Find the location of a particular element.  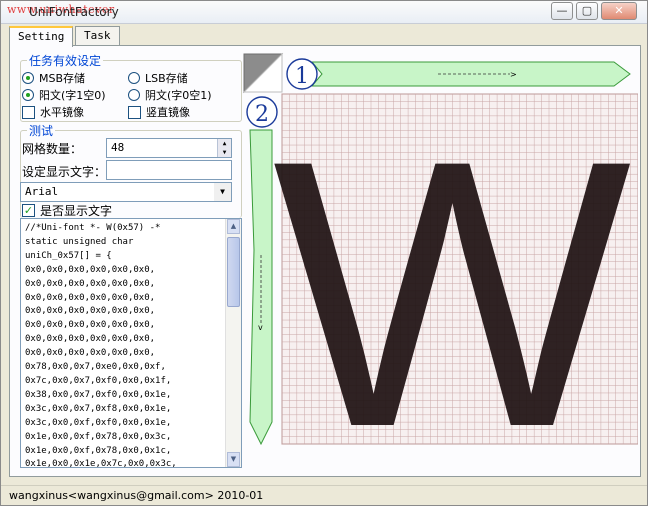

v-mirror-checkbox: 竖直镜像 is located at coordinates (159, 112).